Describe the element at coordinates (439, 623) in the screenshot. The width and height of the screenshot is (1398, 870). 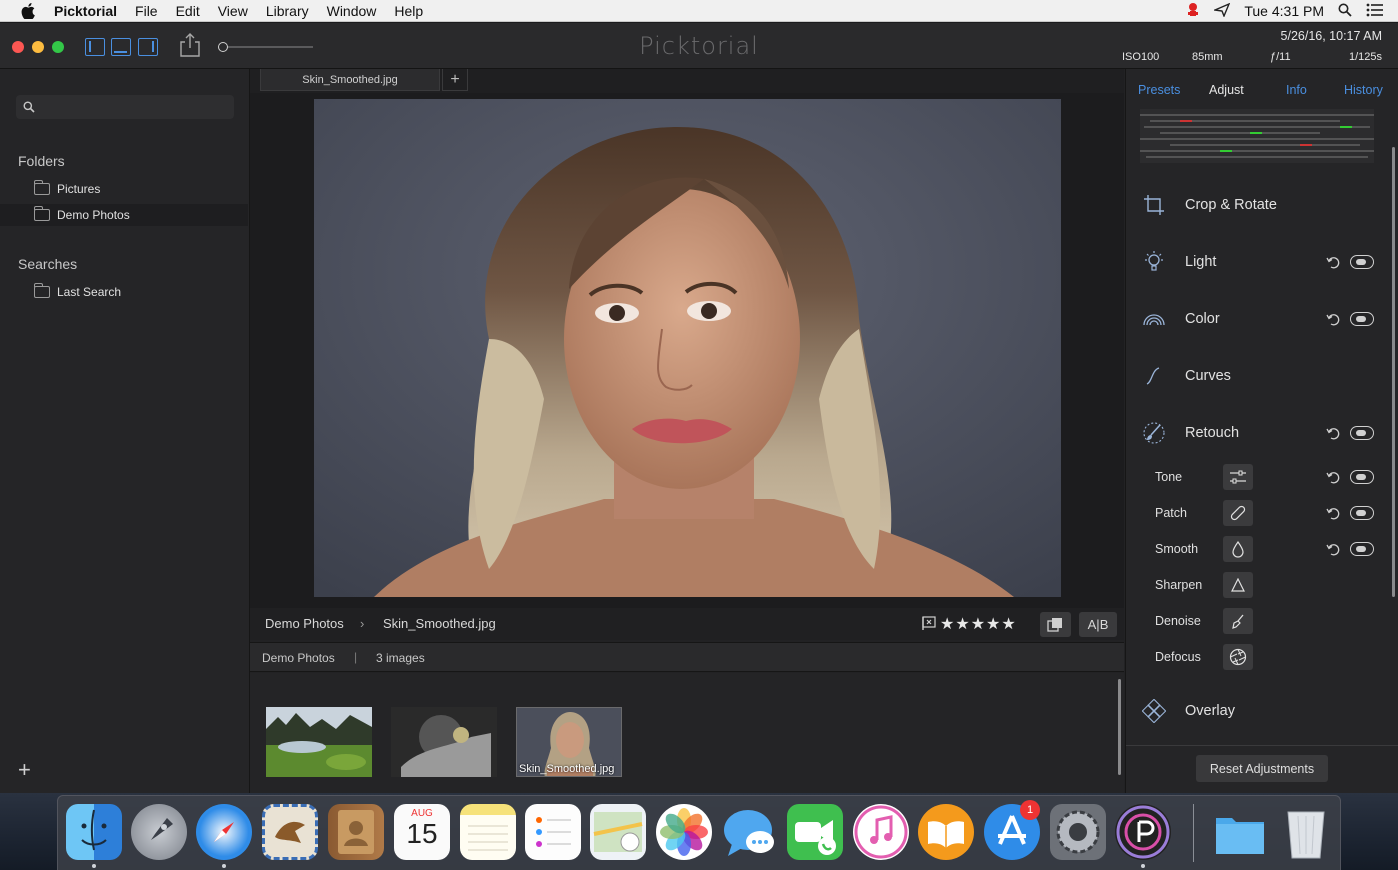
I see `breadcrumb-file: Skin_Smoothed.jpg` at that location.